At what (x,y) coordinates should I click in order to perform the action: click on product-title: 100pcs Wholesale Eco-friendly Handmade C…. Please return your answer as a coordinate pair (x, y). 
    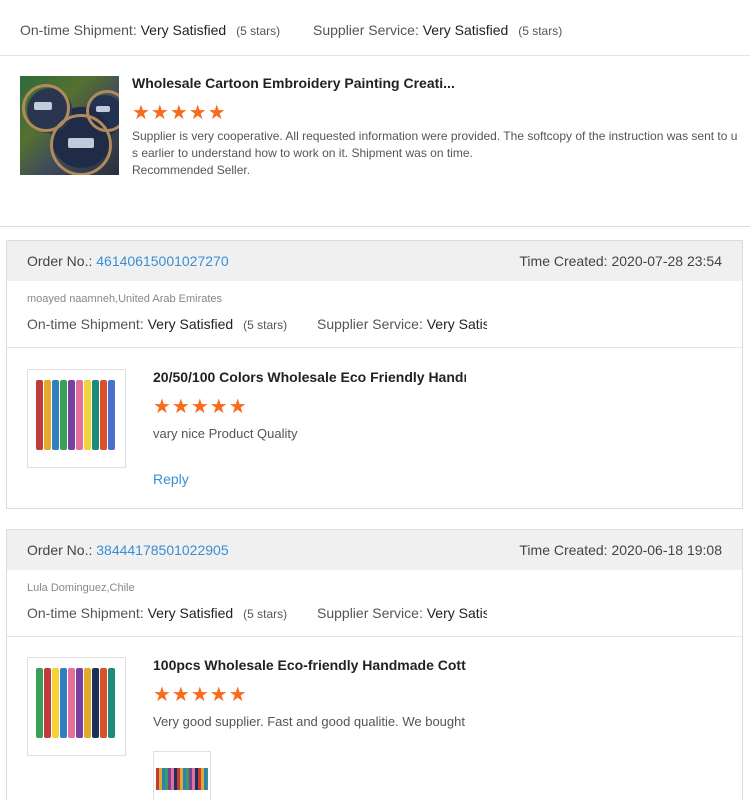
    Looking at the image, I should click on (309, 665).